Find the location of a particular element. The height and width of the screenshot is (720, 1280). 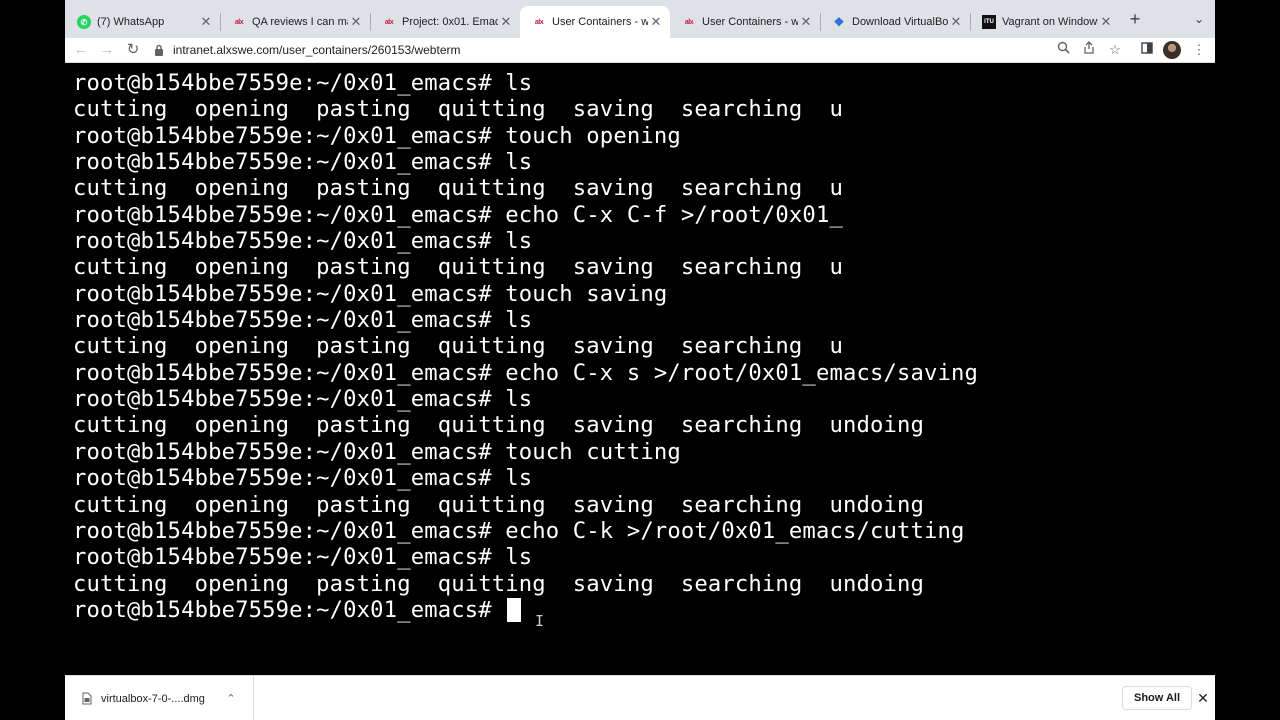

share-icon is located at coordinates (1089, 50).